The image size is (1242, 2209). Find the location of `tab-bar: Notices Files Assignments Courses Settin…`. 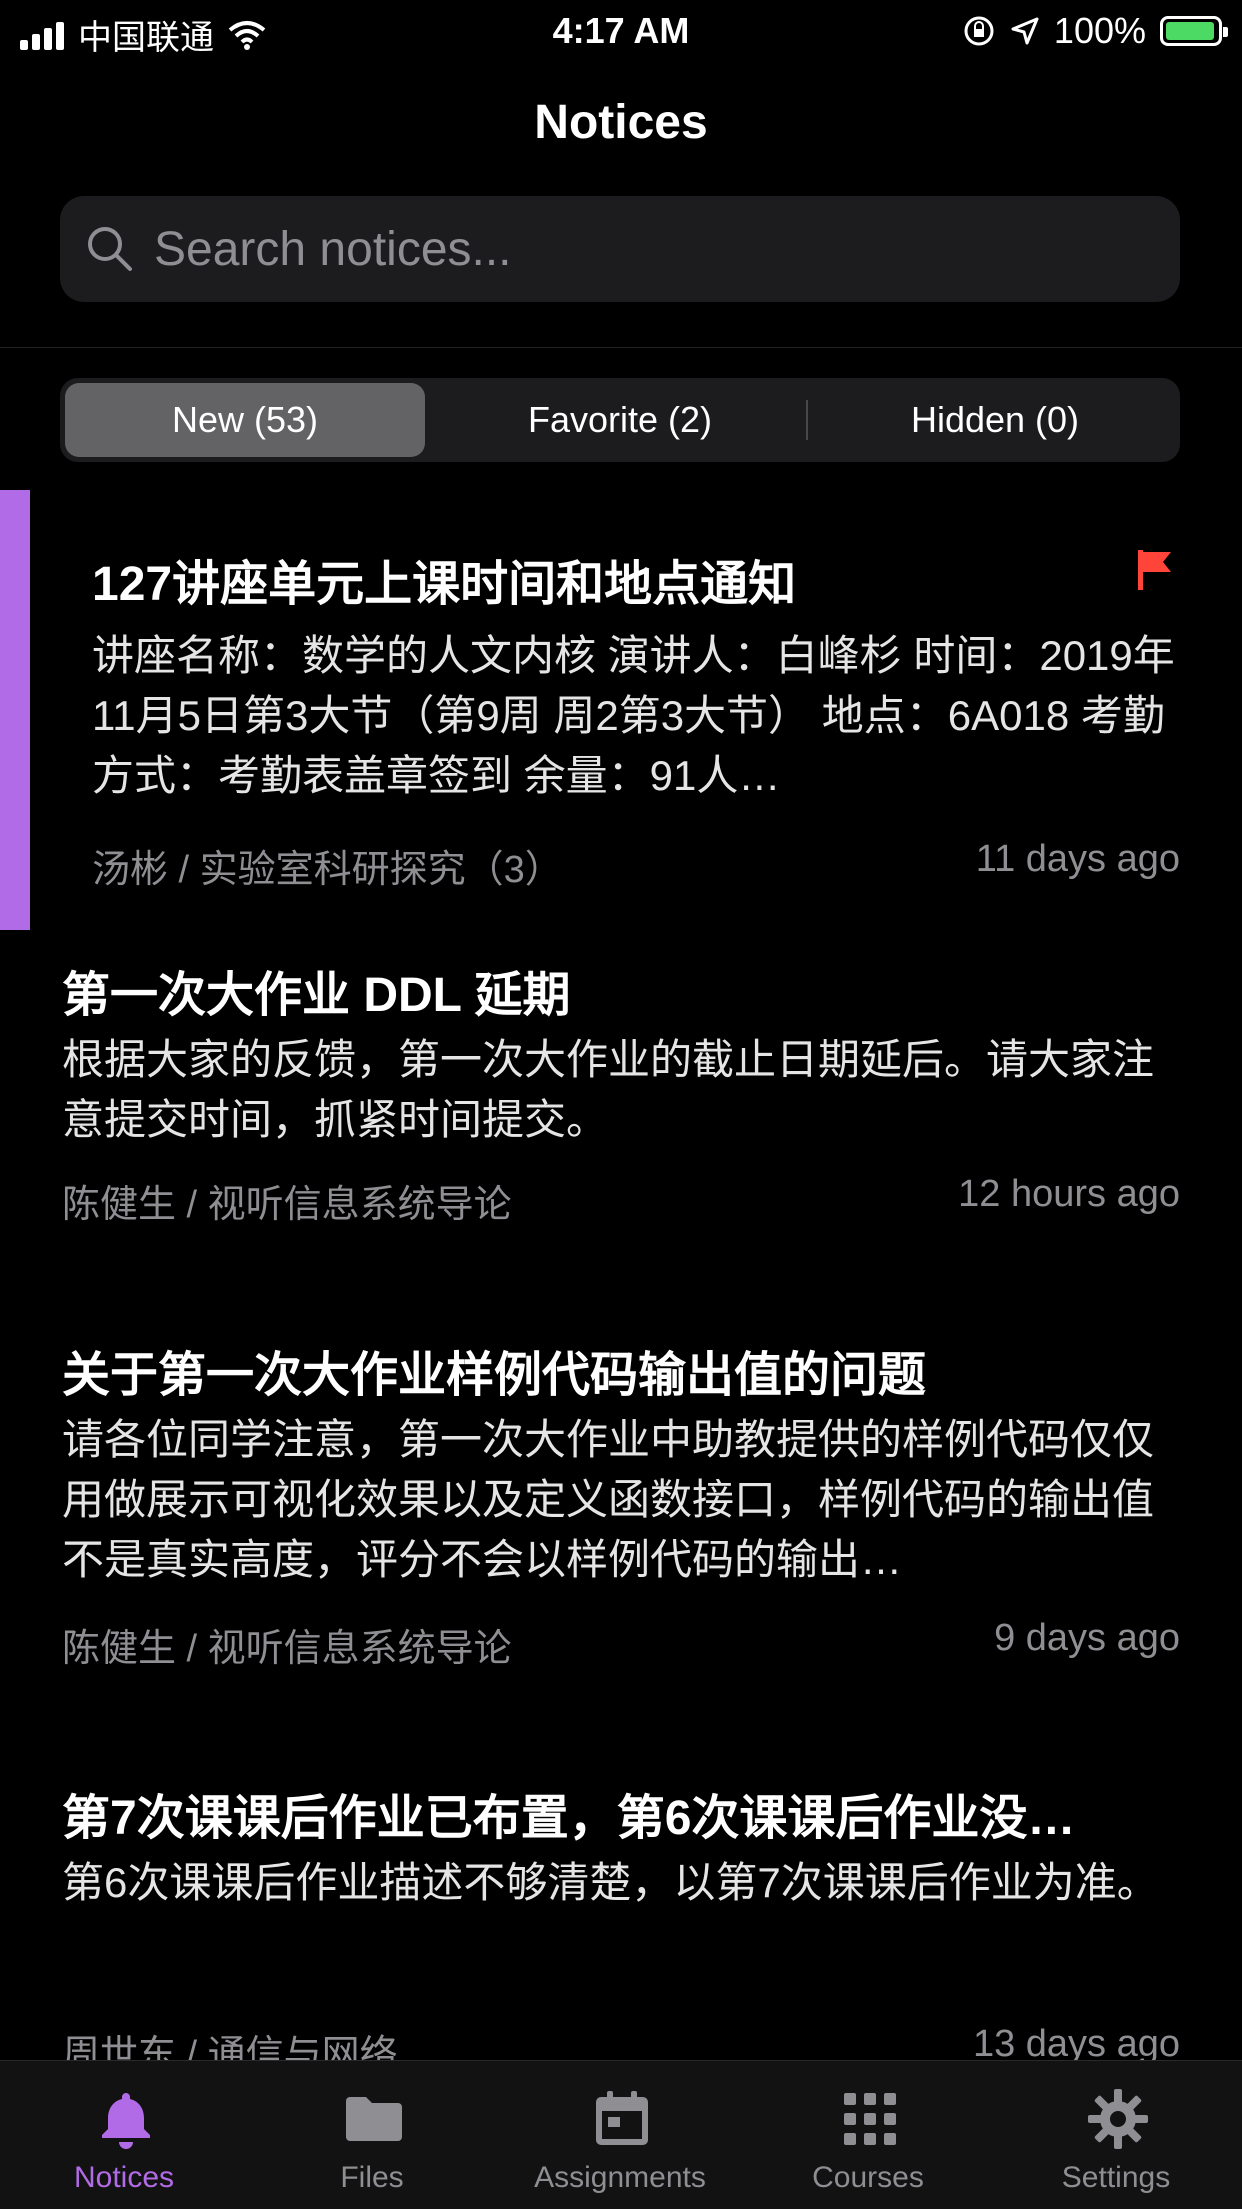

tab-bar: Notices Files Assignments Courses Settin… is located at coordinates (621, 2134).